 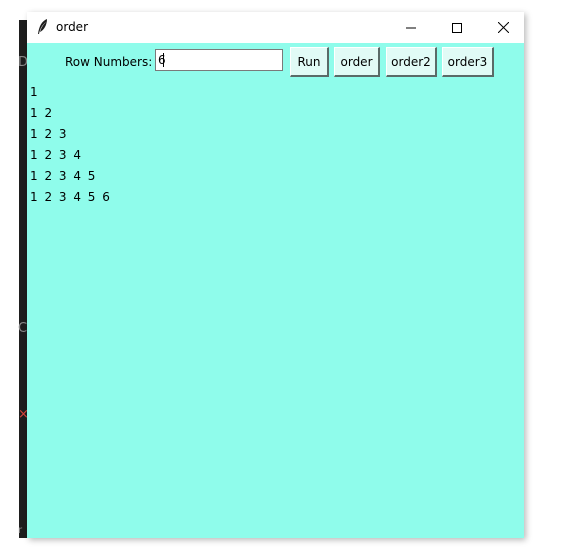 What do you see at coordinates (309, 62) in the screenshot?
I see `run-button: Run` at bounding box center [309, 62].